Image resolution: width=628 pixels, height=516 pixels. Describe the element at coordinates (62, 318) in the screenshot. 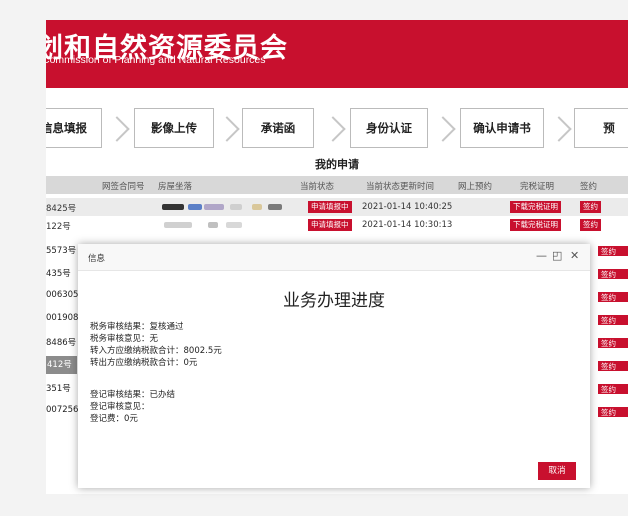

I see `contract-id: 001908` at that location.